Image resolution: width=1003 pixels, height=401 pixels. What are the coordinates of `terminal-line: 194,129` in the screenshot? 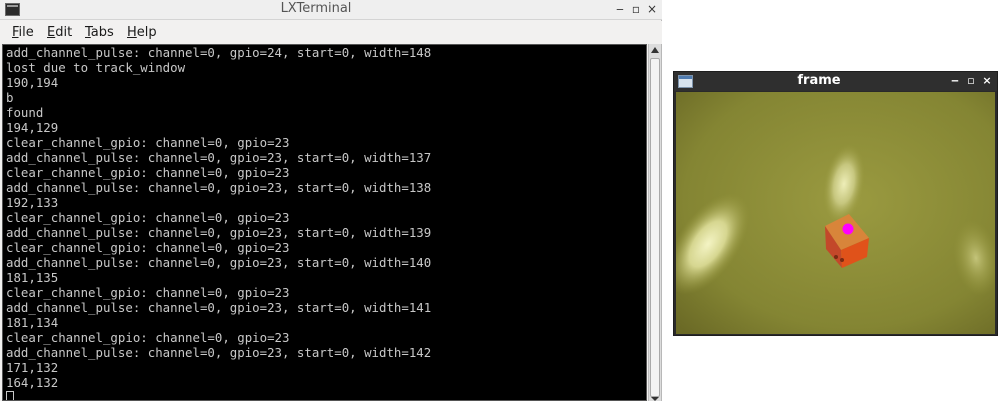 It's located at (32, 127).